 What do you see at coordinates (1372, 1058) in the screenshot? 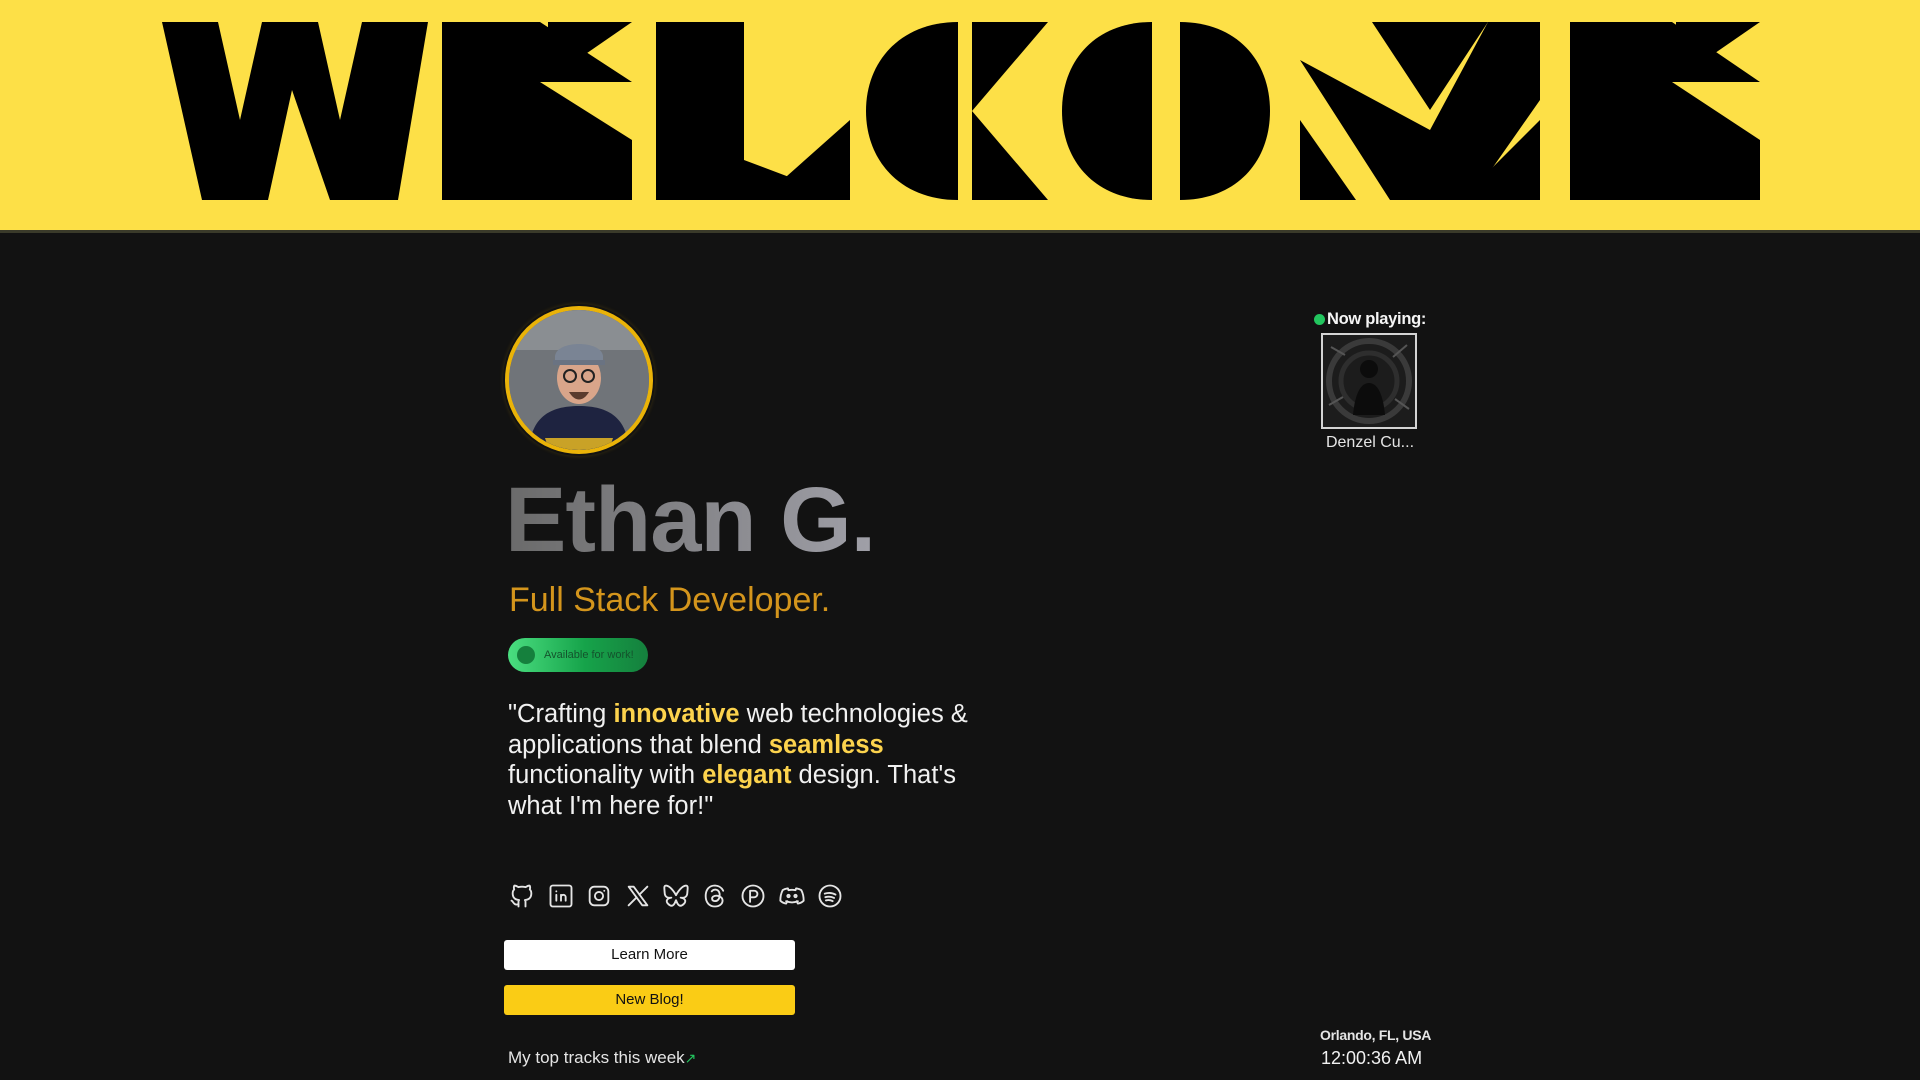
I see `clock-time: 12:00:36 AM` at bounding box center [1372, 1058].